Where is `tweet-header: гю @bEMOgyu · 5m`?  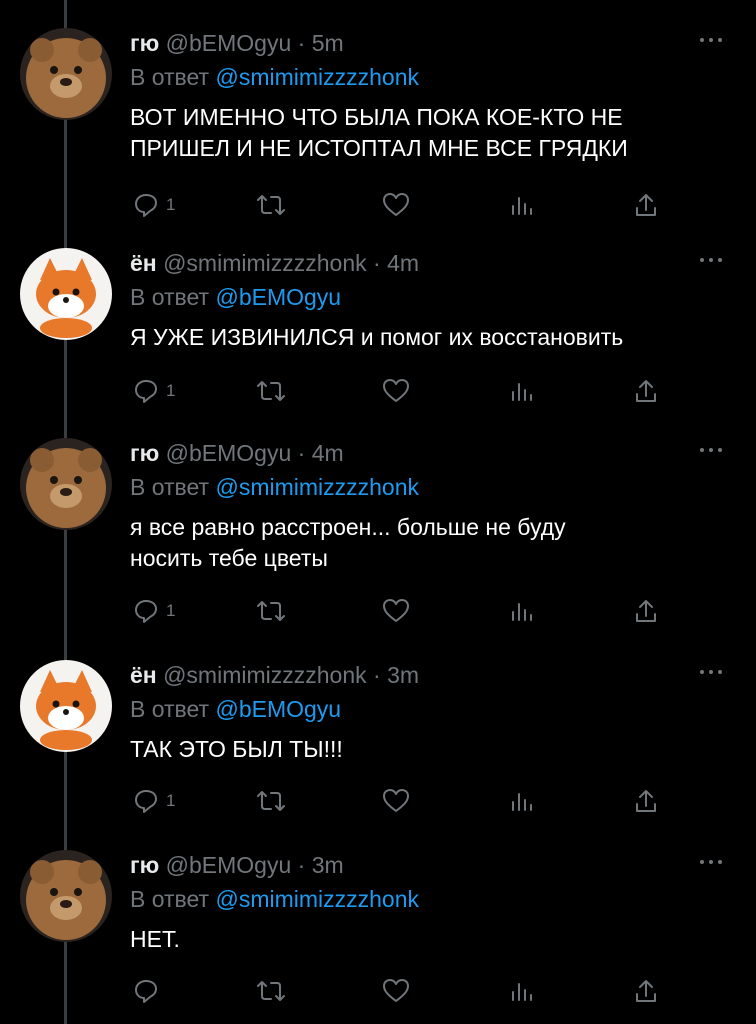
tweet-header: гю @bEMOgyu · 5m is located at coordinates (237, 43).